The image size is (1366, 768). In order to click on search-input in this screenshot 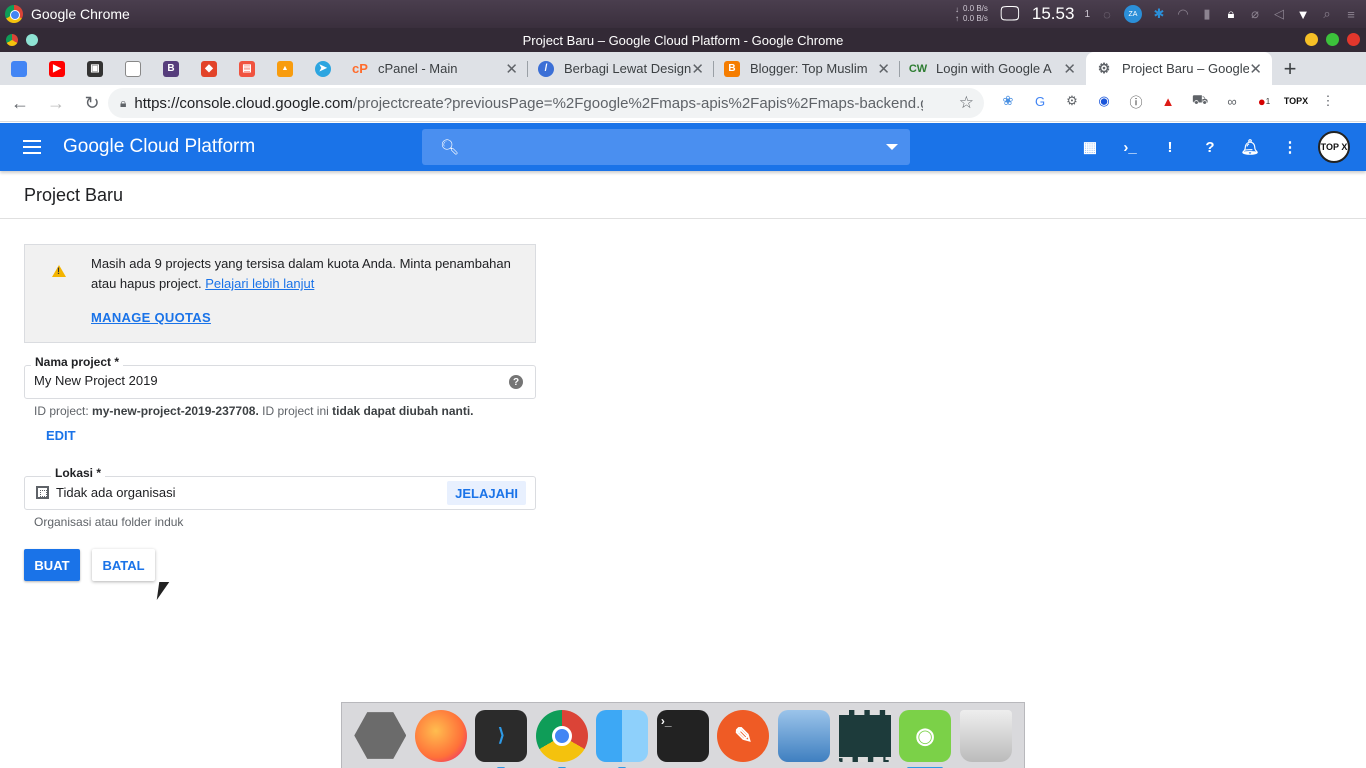, I will do `click(678, 147)`.